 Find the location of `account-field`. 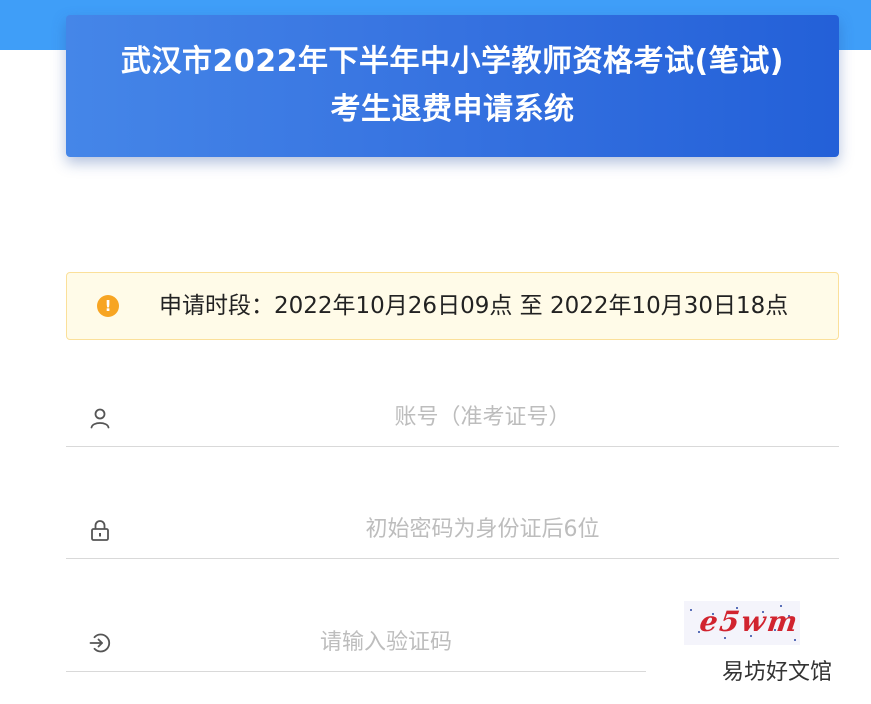

account-field is located at coordinates (452, 417).